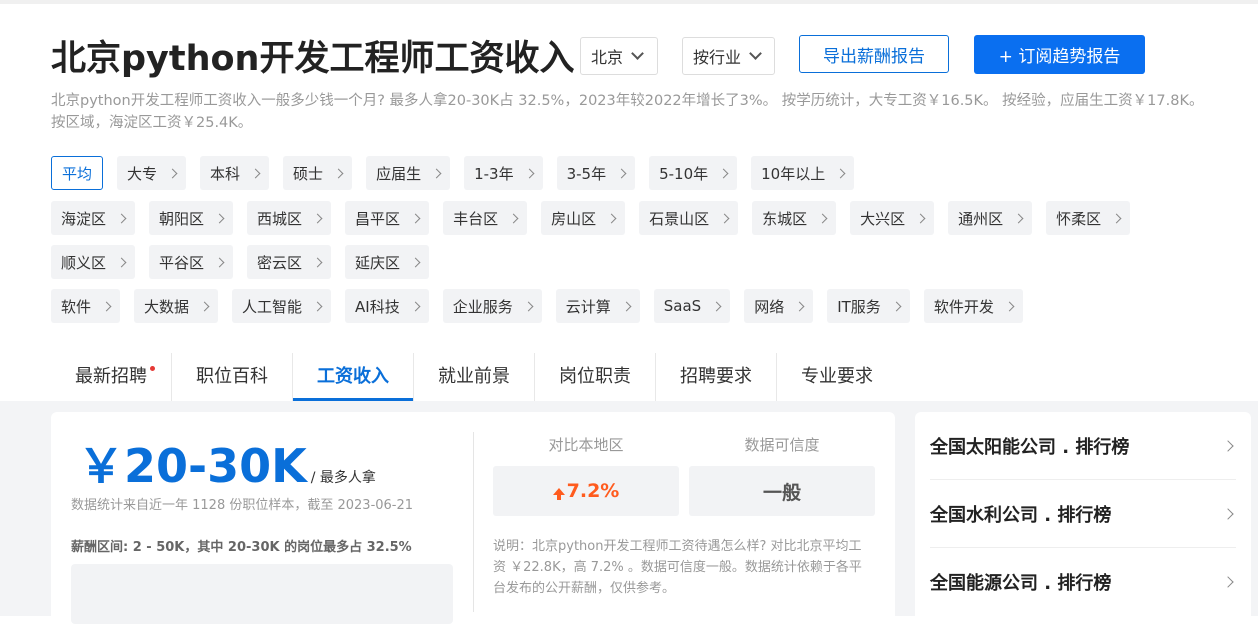 The width and height of the screenshot is (1258, 624). I want to click on filter-tag-label: 大数据, so click(167, 306).